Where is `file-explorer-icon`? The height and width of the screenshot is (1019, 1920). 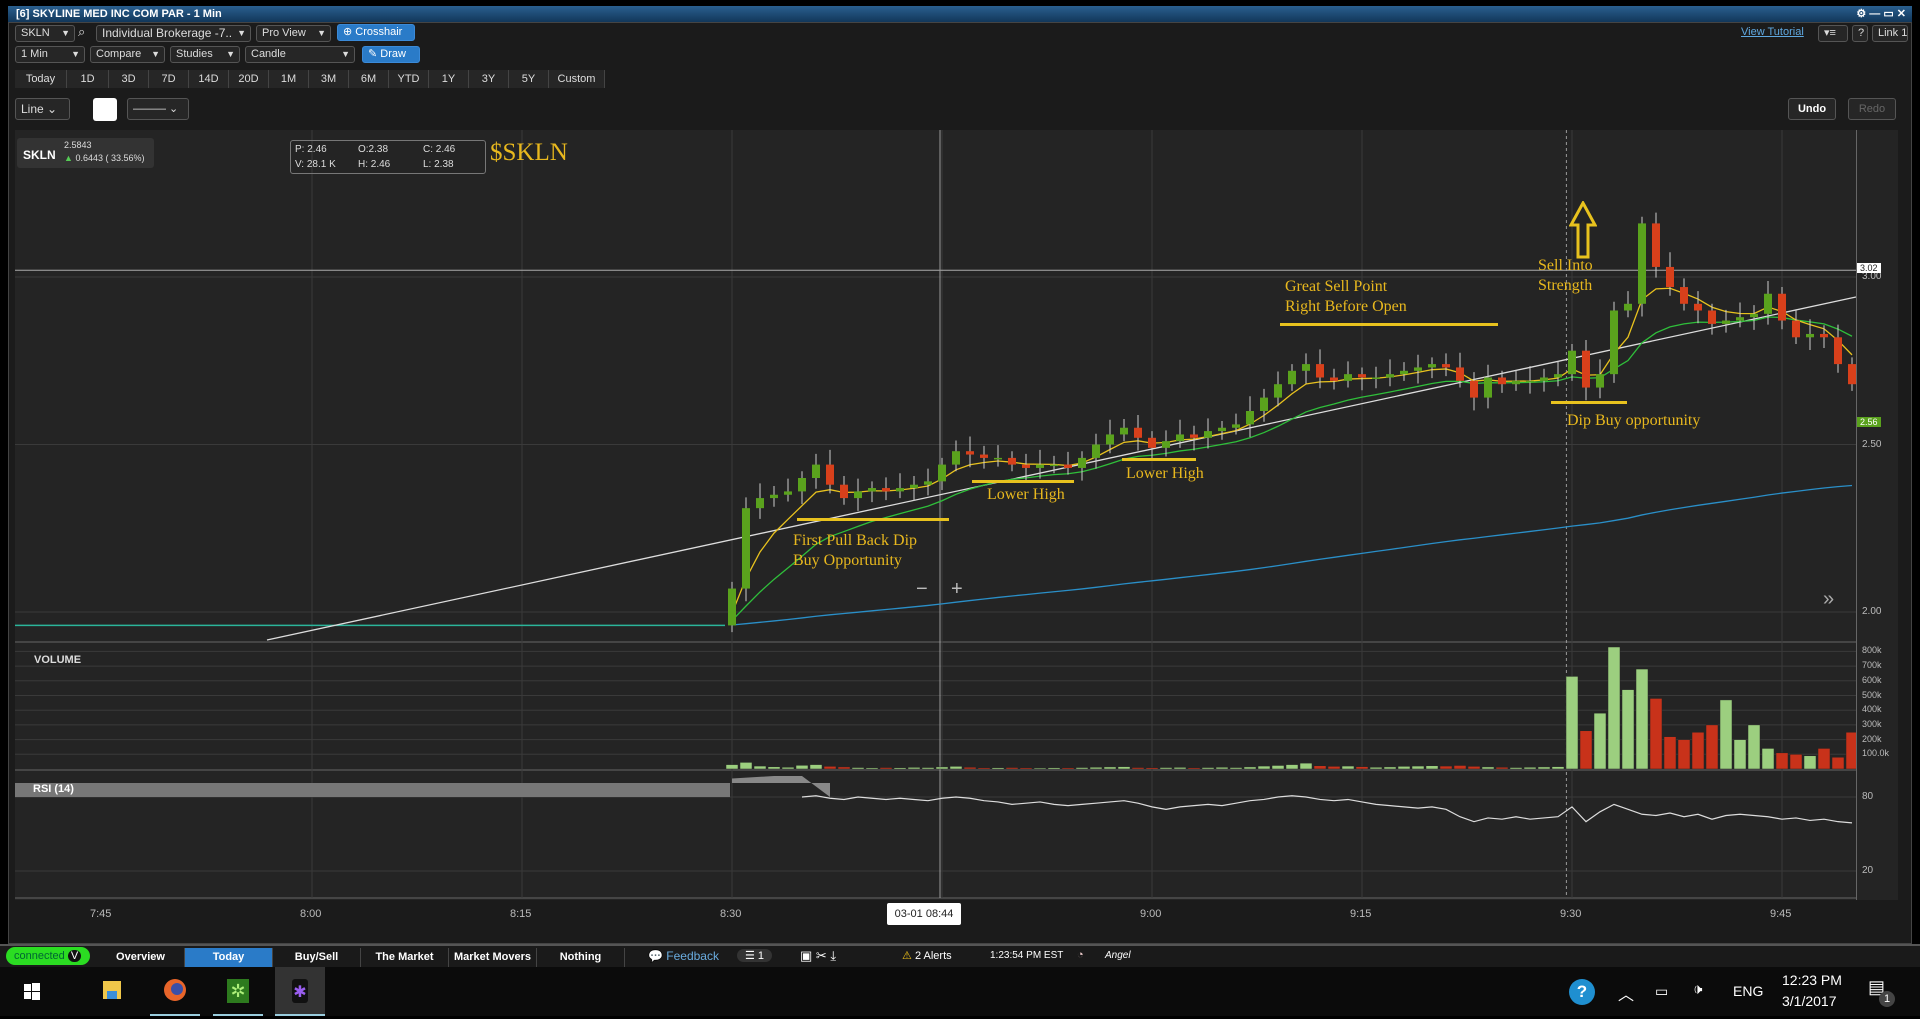 file-explorer-icon is located at coordinates (112, 991).